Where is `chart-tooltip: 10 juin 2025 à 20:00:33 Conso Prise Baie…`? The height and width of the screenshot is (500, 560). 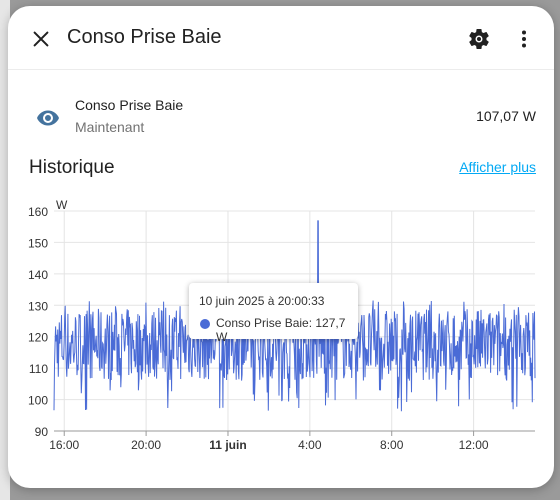
chart-tooltip: 10 juin 2025 à 20:00:33 Conso Prise Baie… is located at coordinates (273, 313).